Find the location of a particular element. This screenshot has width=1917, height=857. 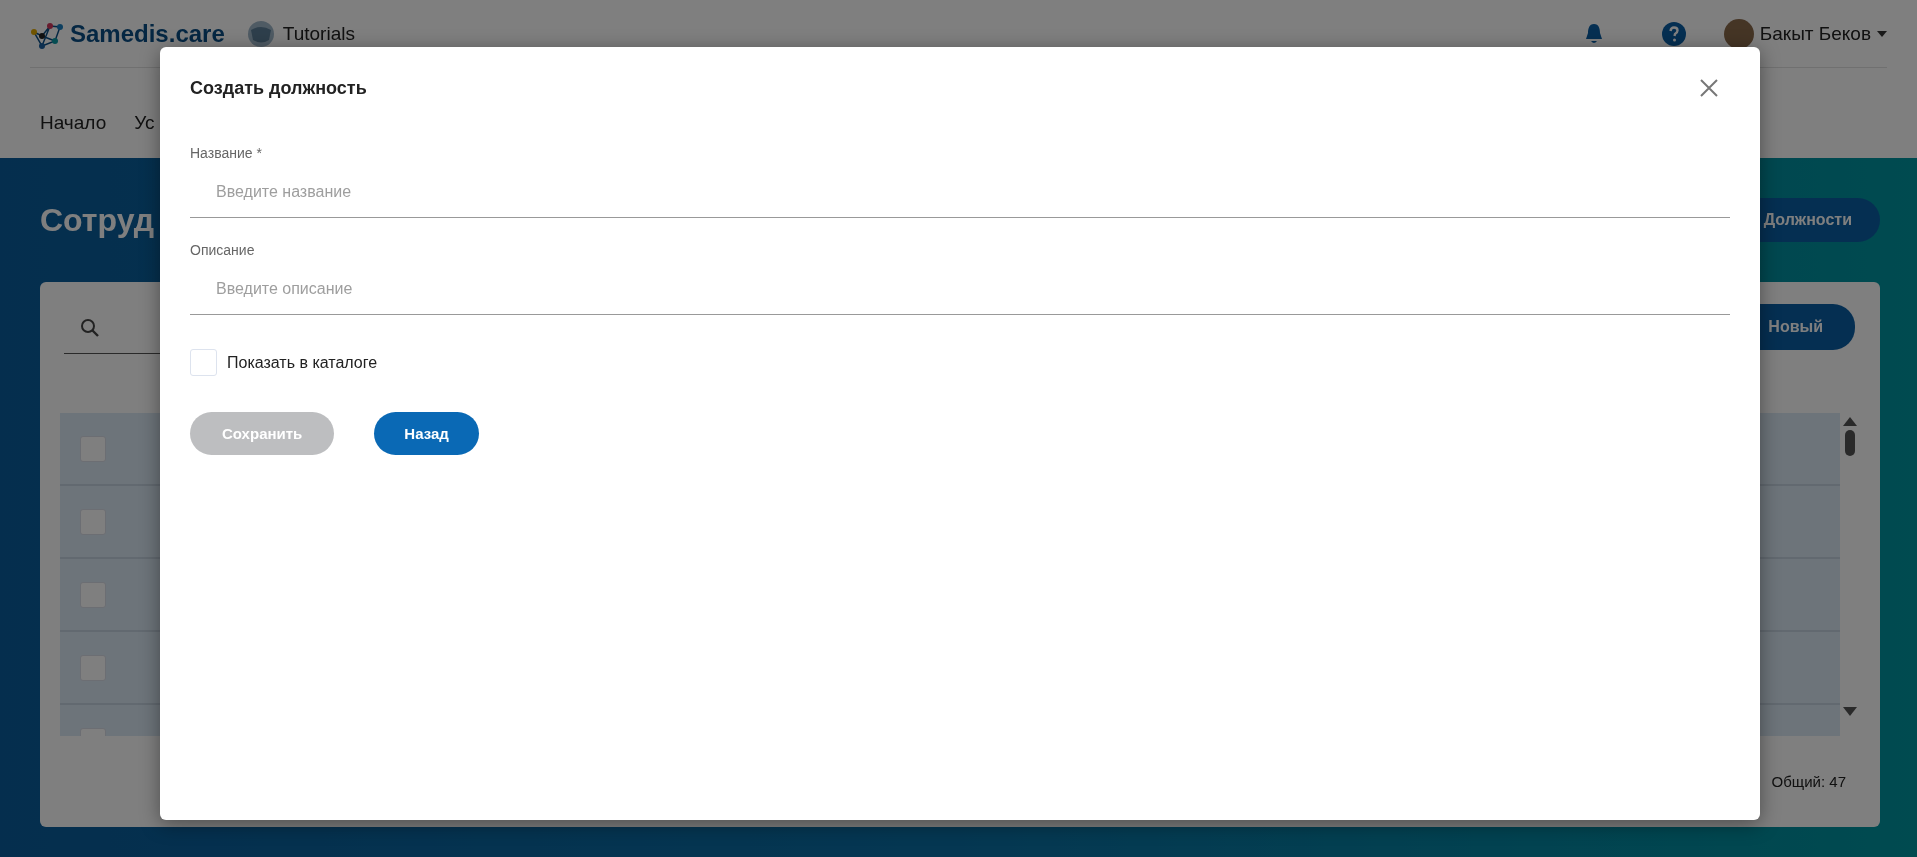

scroll-down-icon is located at coordinates (1850, 711).